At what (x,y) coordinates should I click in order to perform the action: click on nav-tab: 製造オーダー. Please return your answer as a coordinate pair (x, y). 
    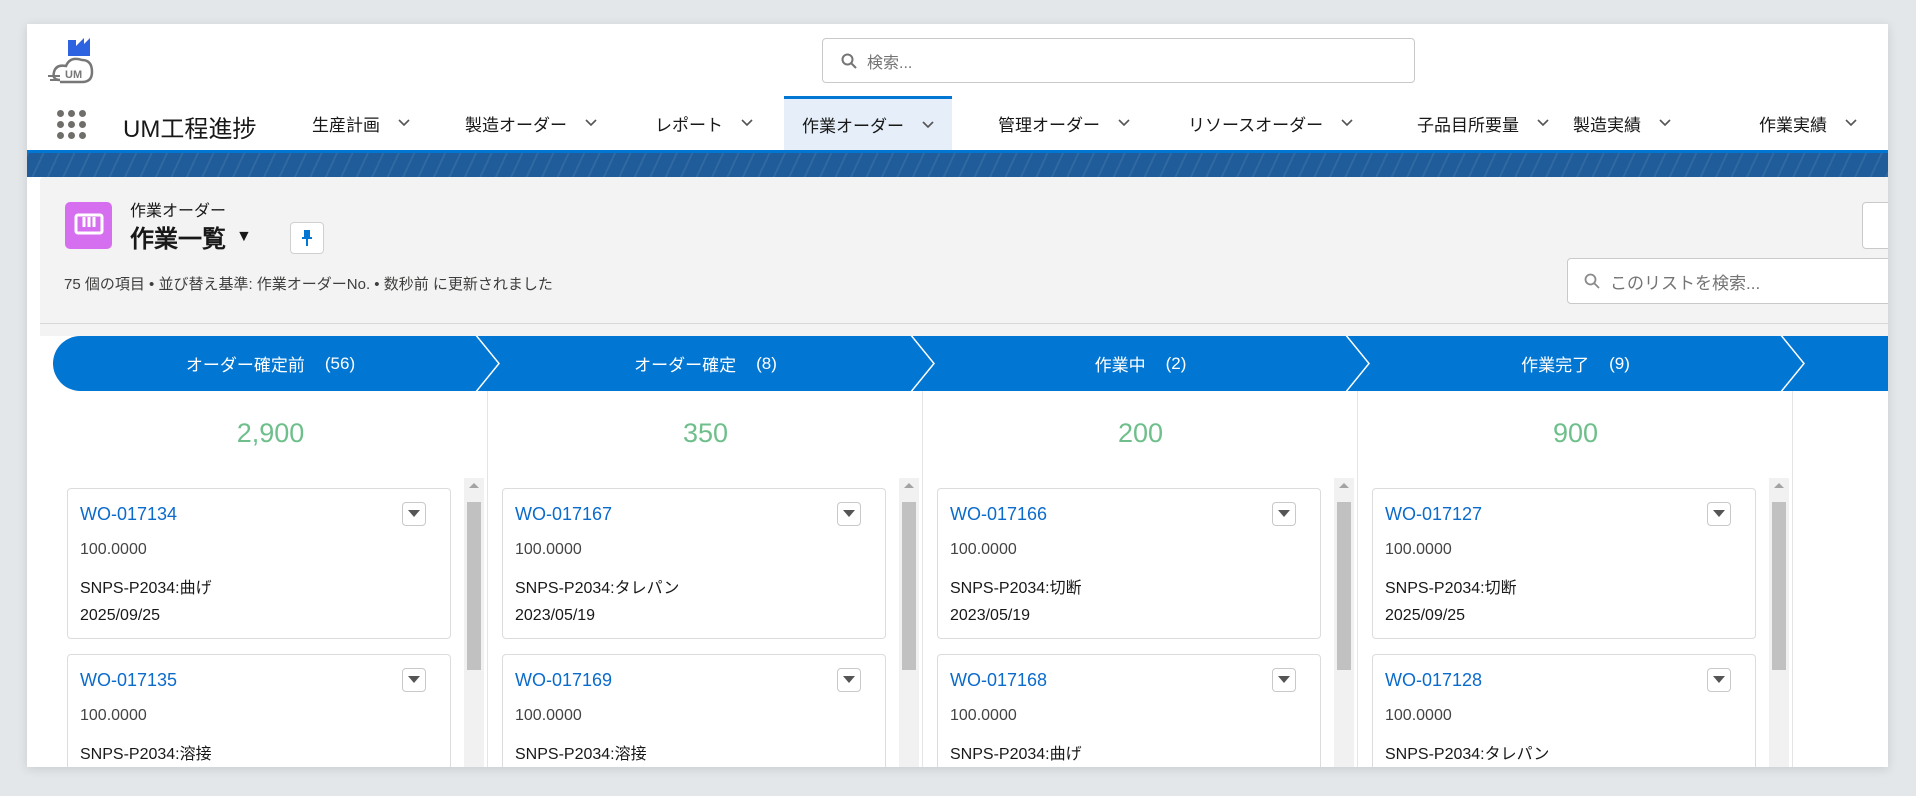
    Looking at the image, I should click on (531, 123).